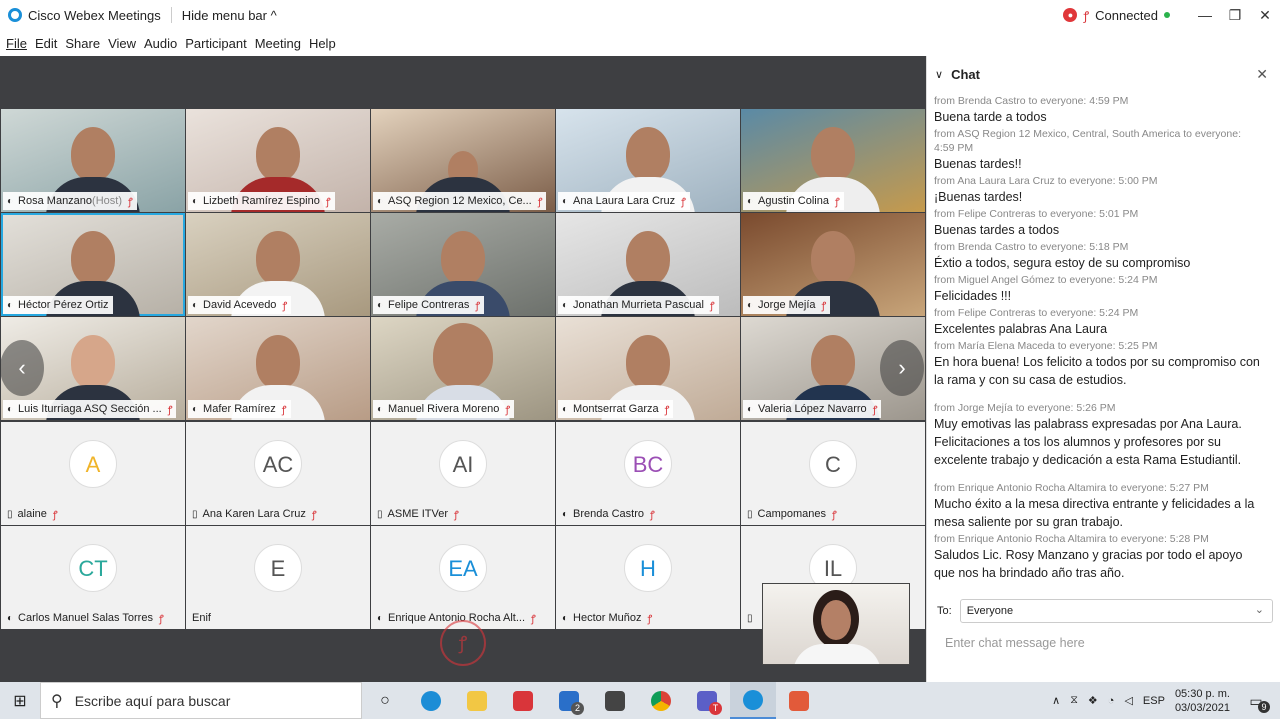 This screenshot has height=719, width=1280. What do you see at coordinates (833, 473) in the screenshot?
I see `avatar-tile: C ▯ Campomanes ꝭ` at bounding box center [833, 473].